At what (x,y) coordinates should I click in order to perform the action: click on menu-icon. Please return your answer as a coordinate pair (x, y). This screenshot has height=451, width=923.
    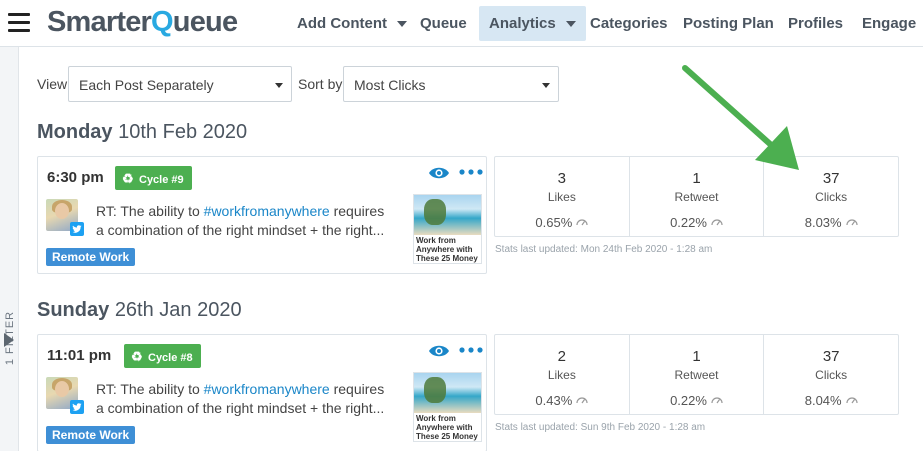
    Looking at the image, I should click on (19, 23).